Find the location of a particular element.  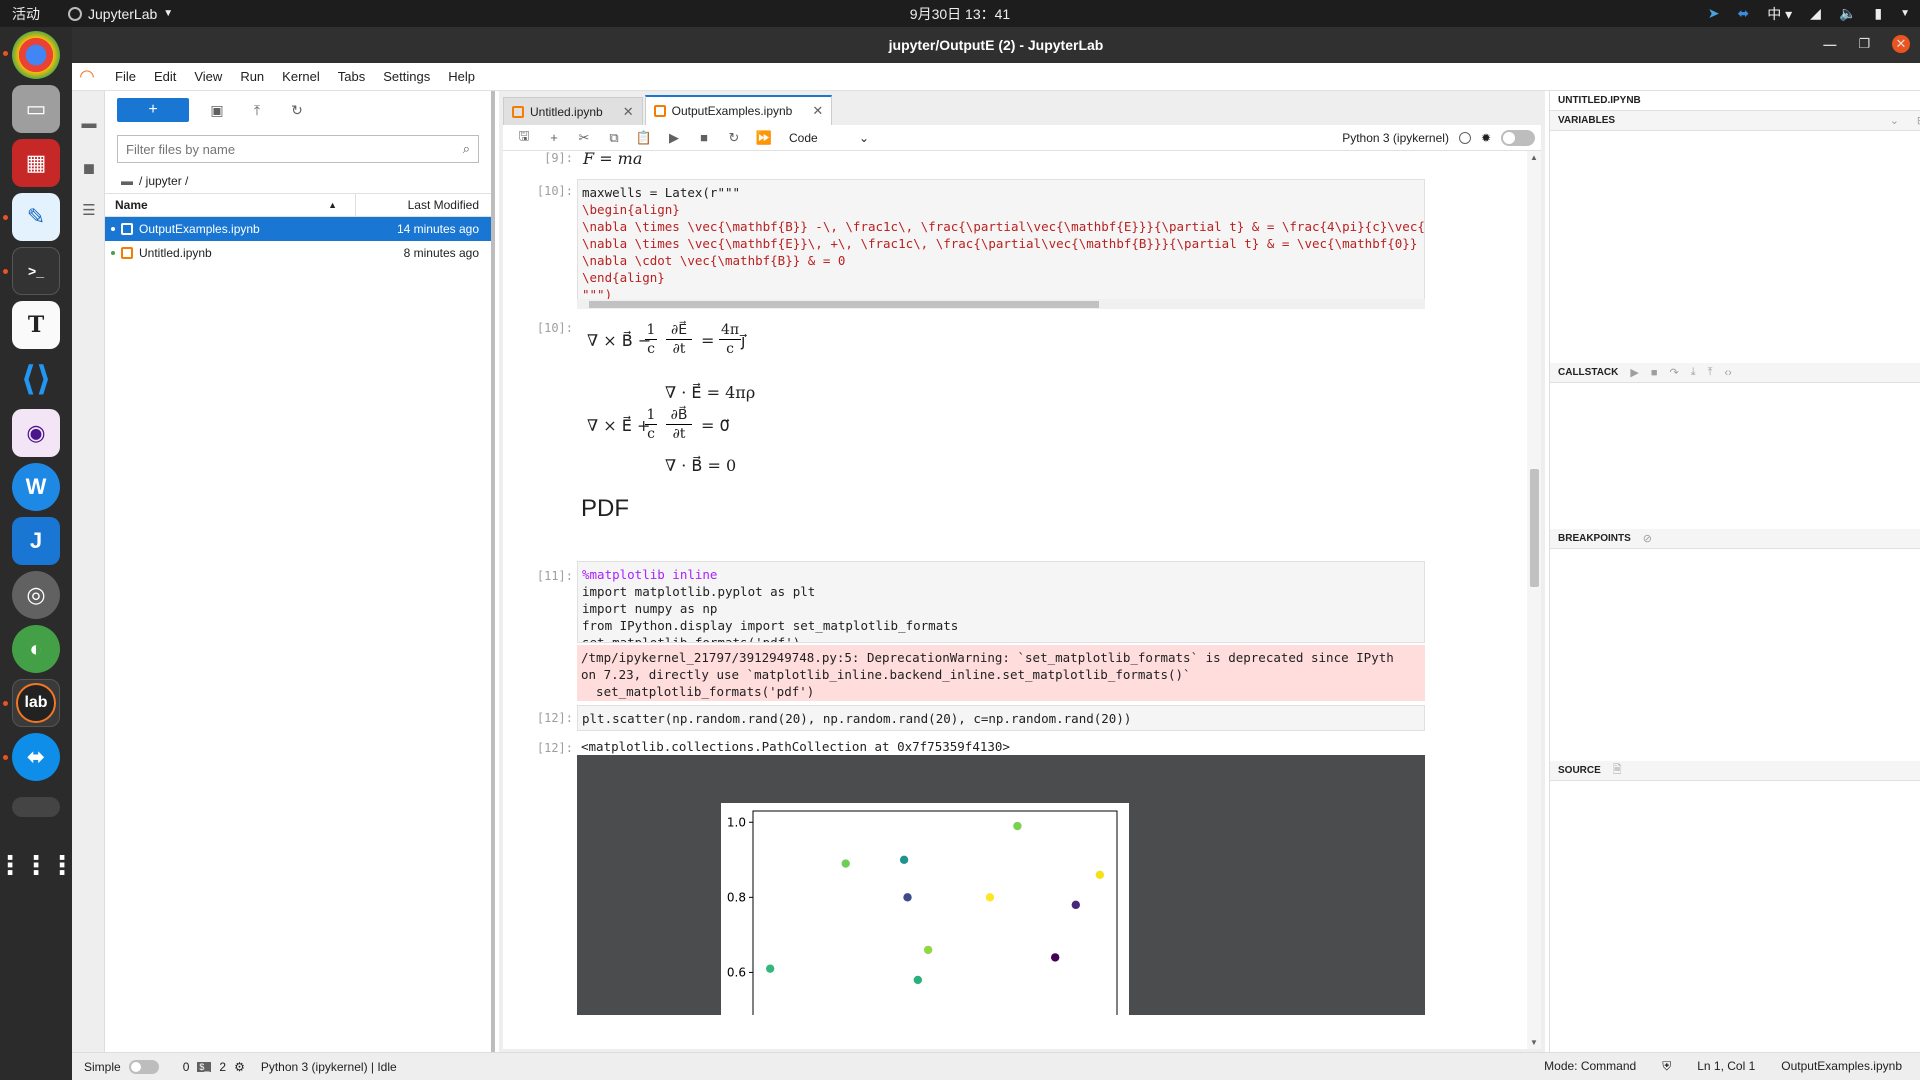

files-icon: ▭ is located at coordinates (36, 109).